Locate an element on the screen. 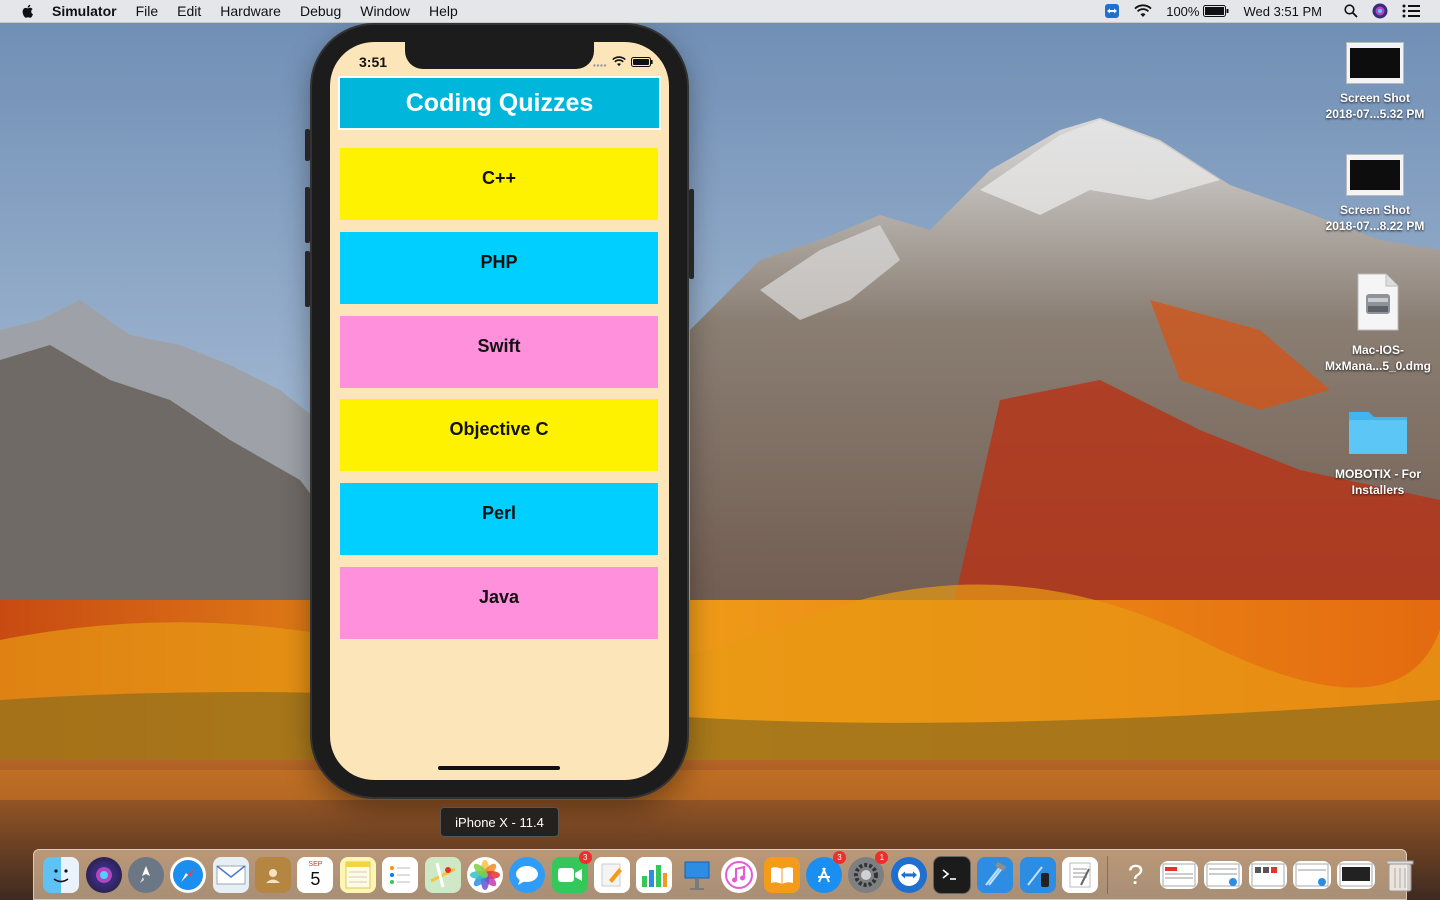 The image size is (1440, 900). dock-simulator-icon is located at coordinates (1037, 874).